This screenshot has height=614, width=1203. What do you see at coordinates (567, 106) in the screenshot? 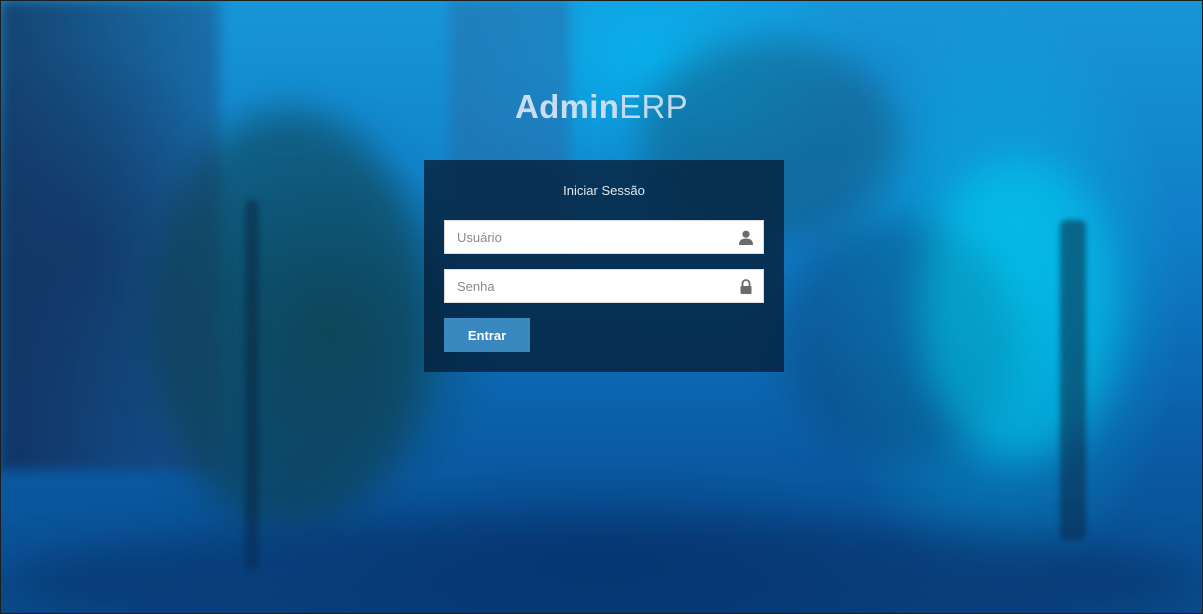
I see `brand-logo-bold: Admin` at bounding box center [567, 106].